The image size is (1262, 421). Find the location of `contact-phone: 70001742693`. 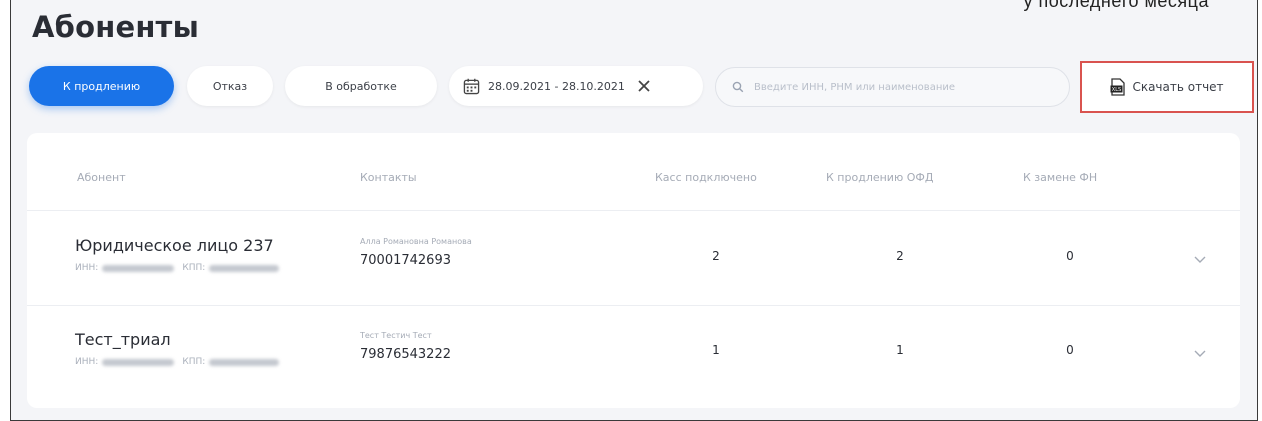

contact-phone: 70001742693 is located at coordinates (405, 260).